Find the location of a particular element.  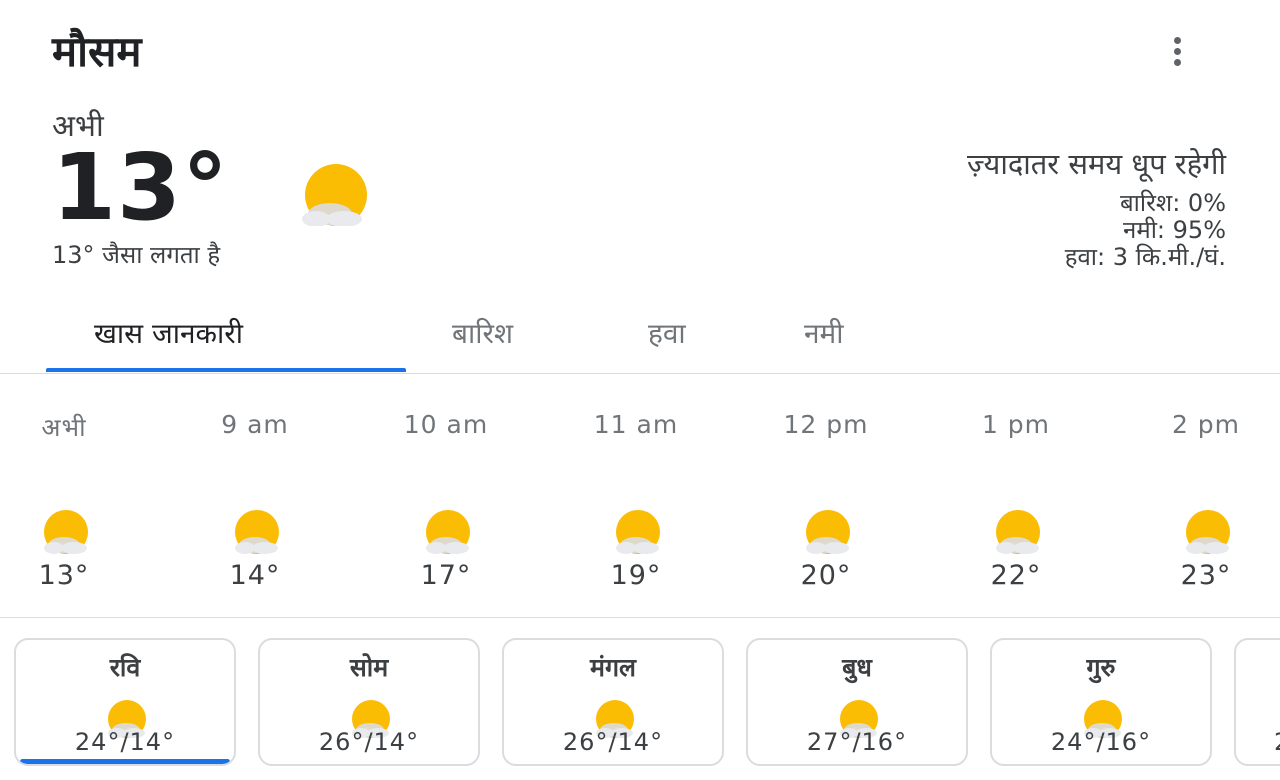

day-card: बुध 27°/16° is located at coordinates (857, 702).